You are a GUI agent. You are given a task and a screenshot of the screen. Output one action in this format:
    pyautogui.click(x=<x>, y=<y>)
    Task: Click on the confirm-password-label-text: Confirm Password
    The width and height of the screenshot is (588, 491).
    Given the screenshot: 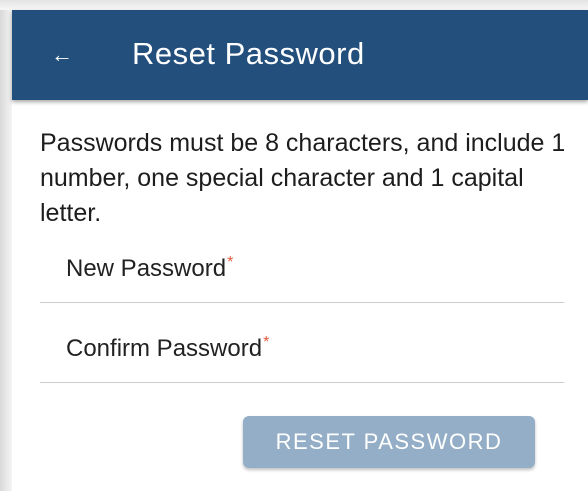 What is the action you would take?
    pyautogui.click(x=164, y=348)
    